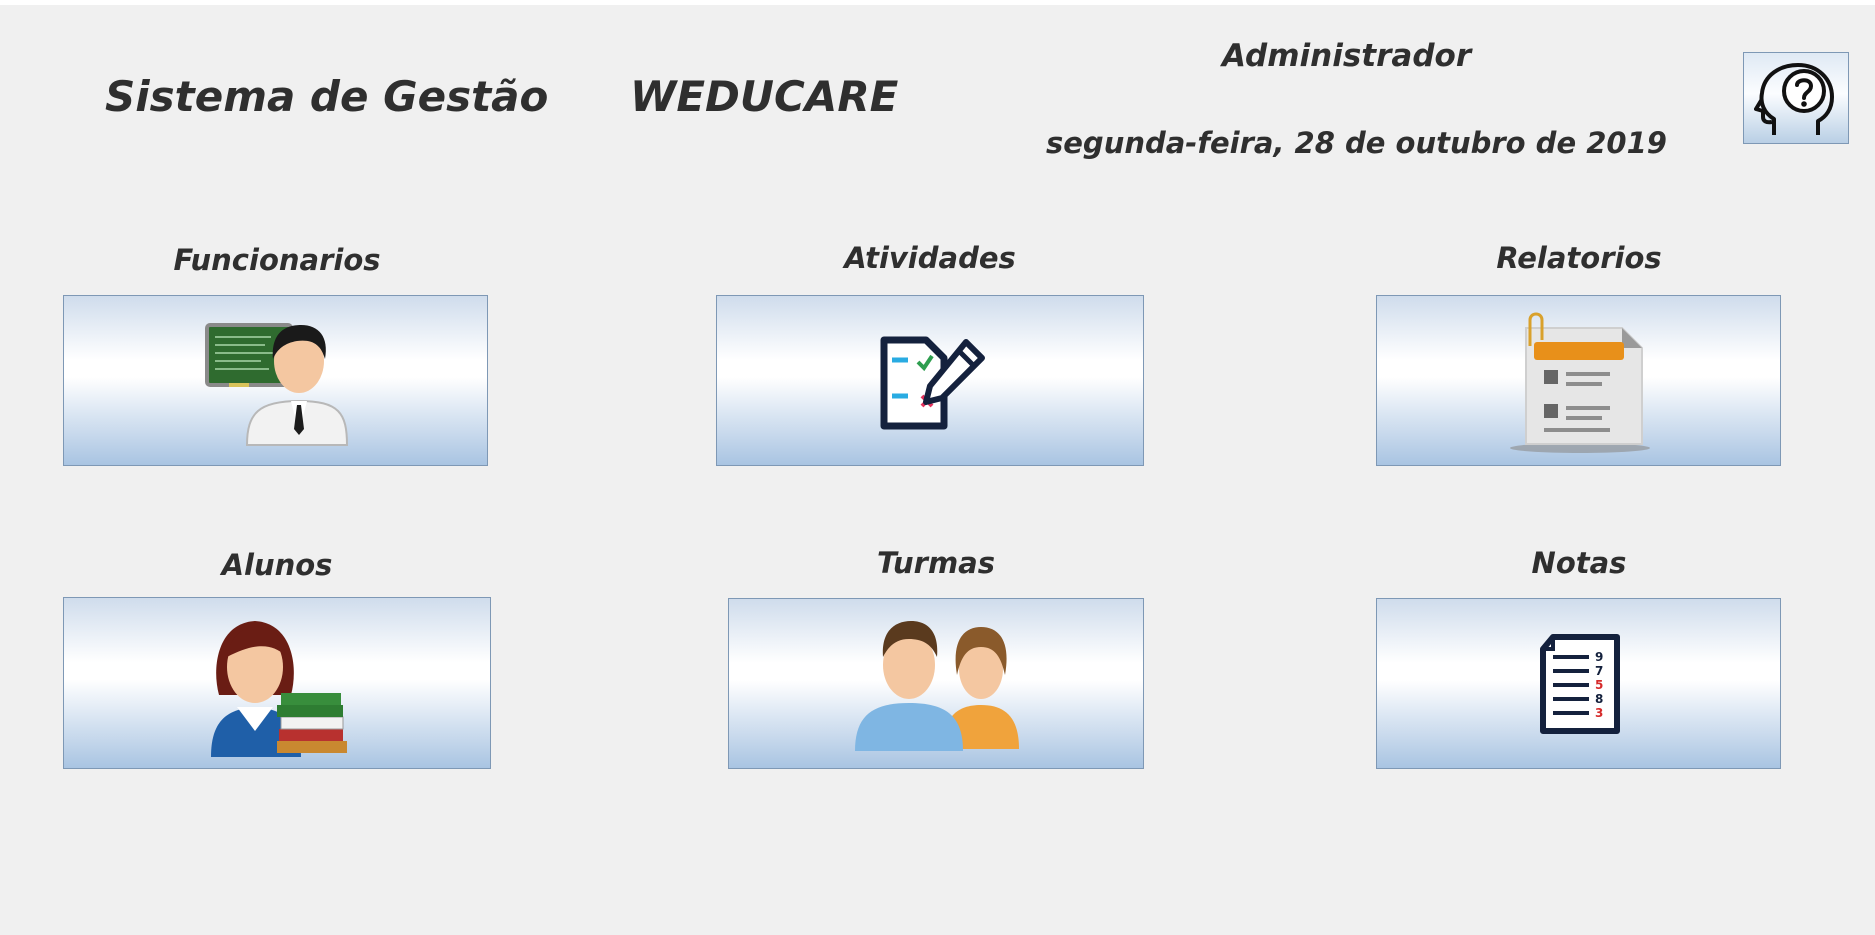 This screenshot has width=1875, height=935. What do you see at coordinates (279, 689) in the screenshot?
I see `student-icon` at bounding box center [279, 689].